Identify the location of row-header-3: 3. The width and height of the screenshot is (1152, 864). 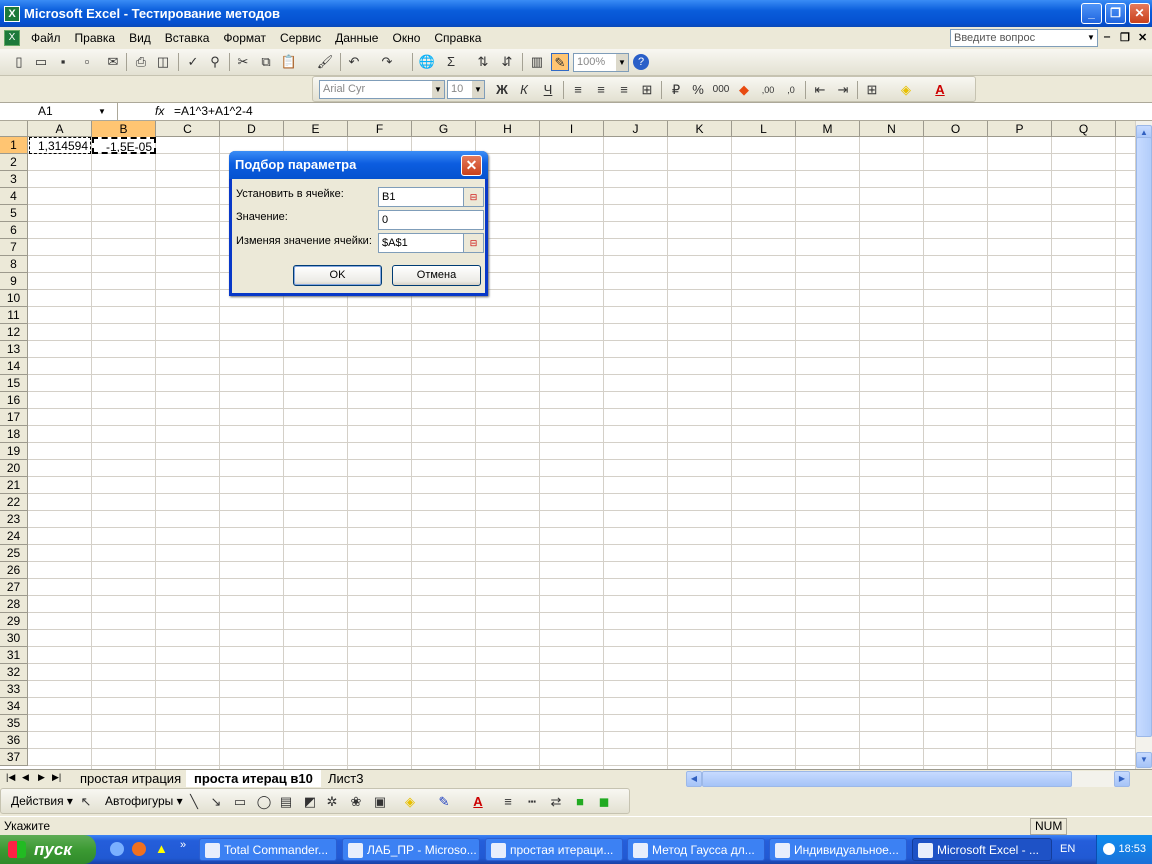
(14, 179).